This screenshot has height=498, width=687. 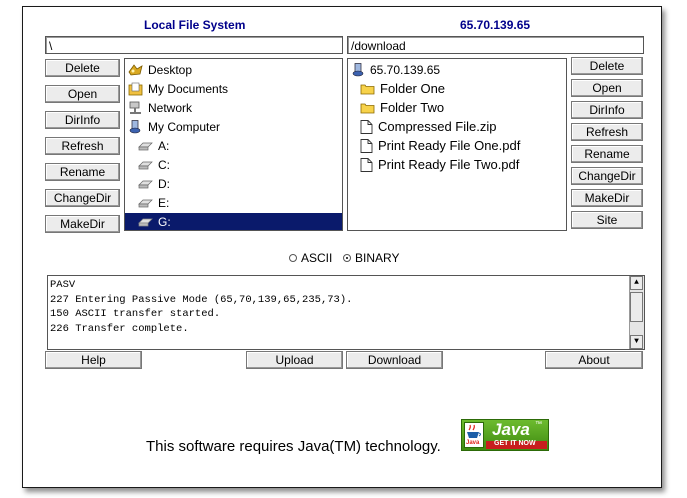 I want to click on tree-item-my-computer: My Computer, so click(x=174, y=127).